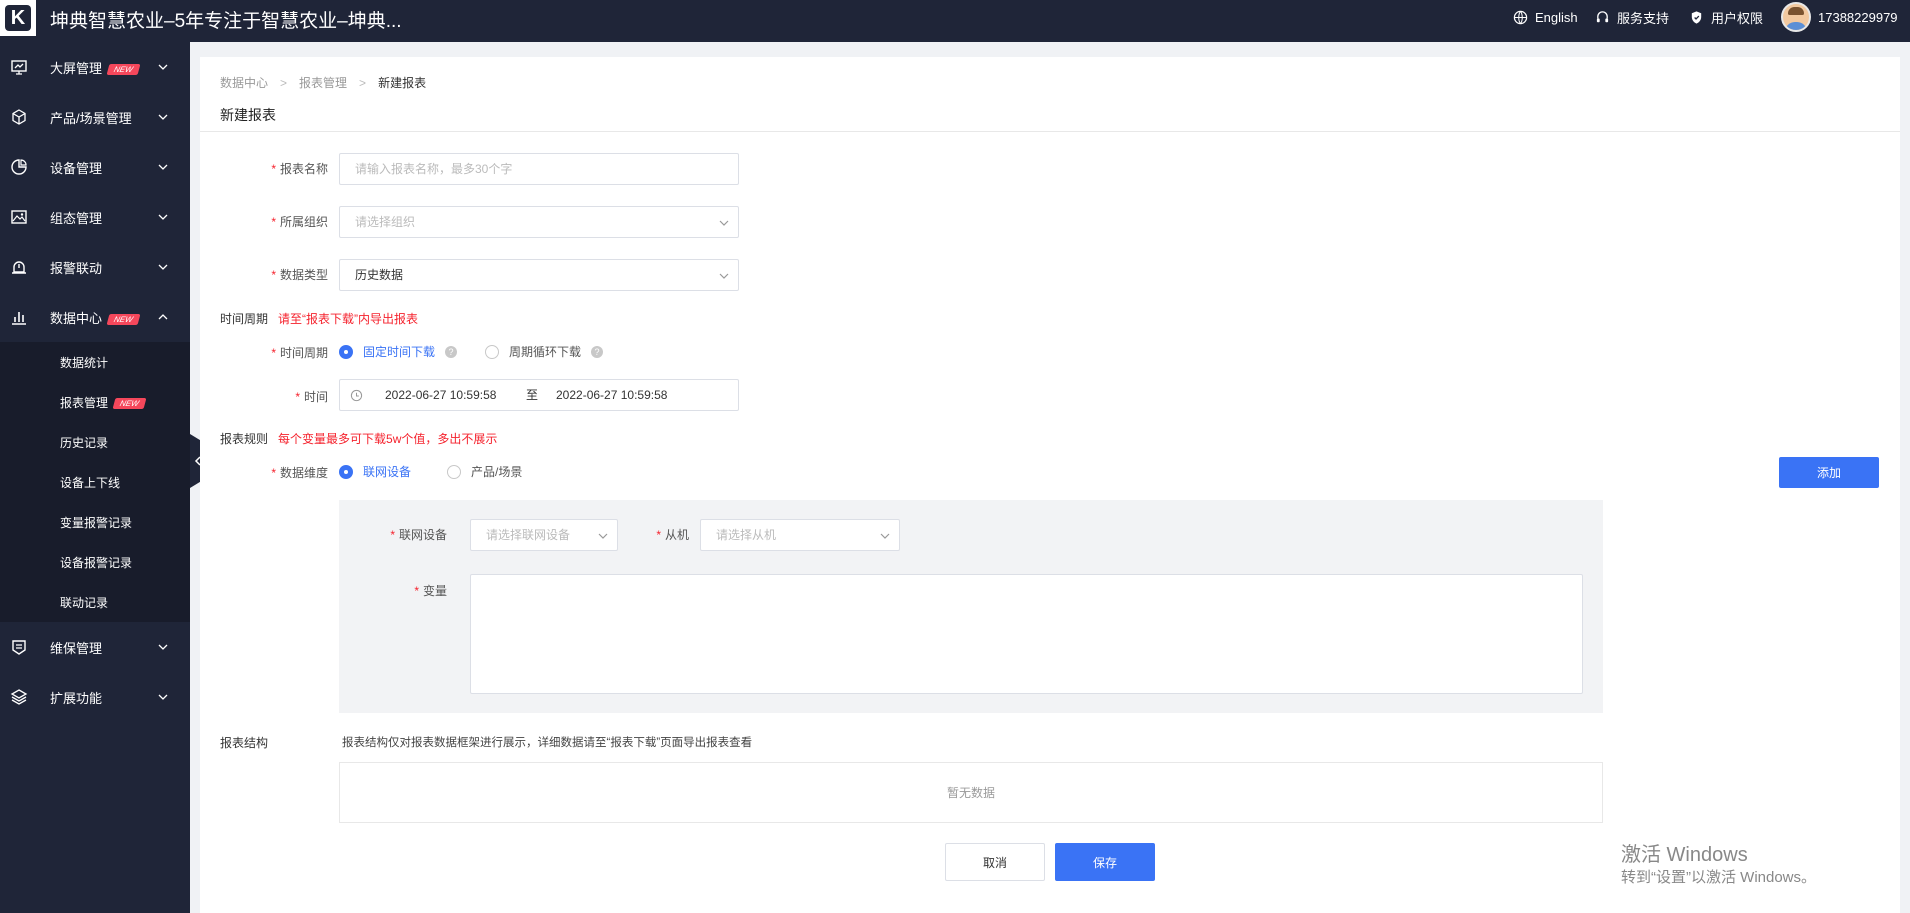 This screenshot has width=1910, height=913. Describe the element at coordinates (1719, 877) in the screenshot. I see `windows-activation-hint: 转到“设置”以激活 Windows。` at that location.